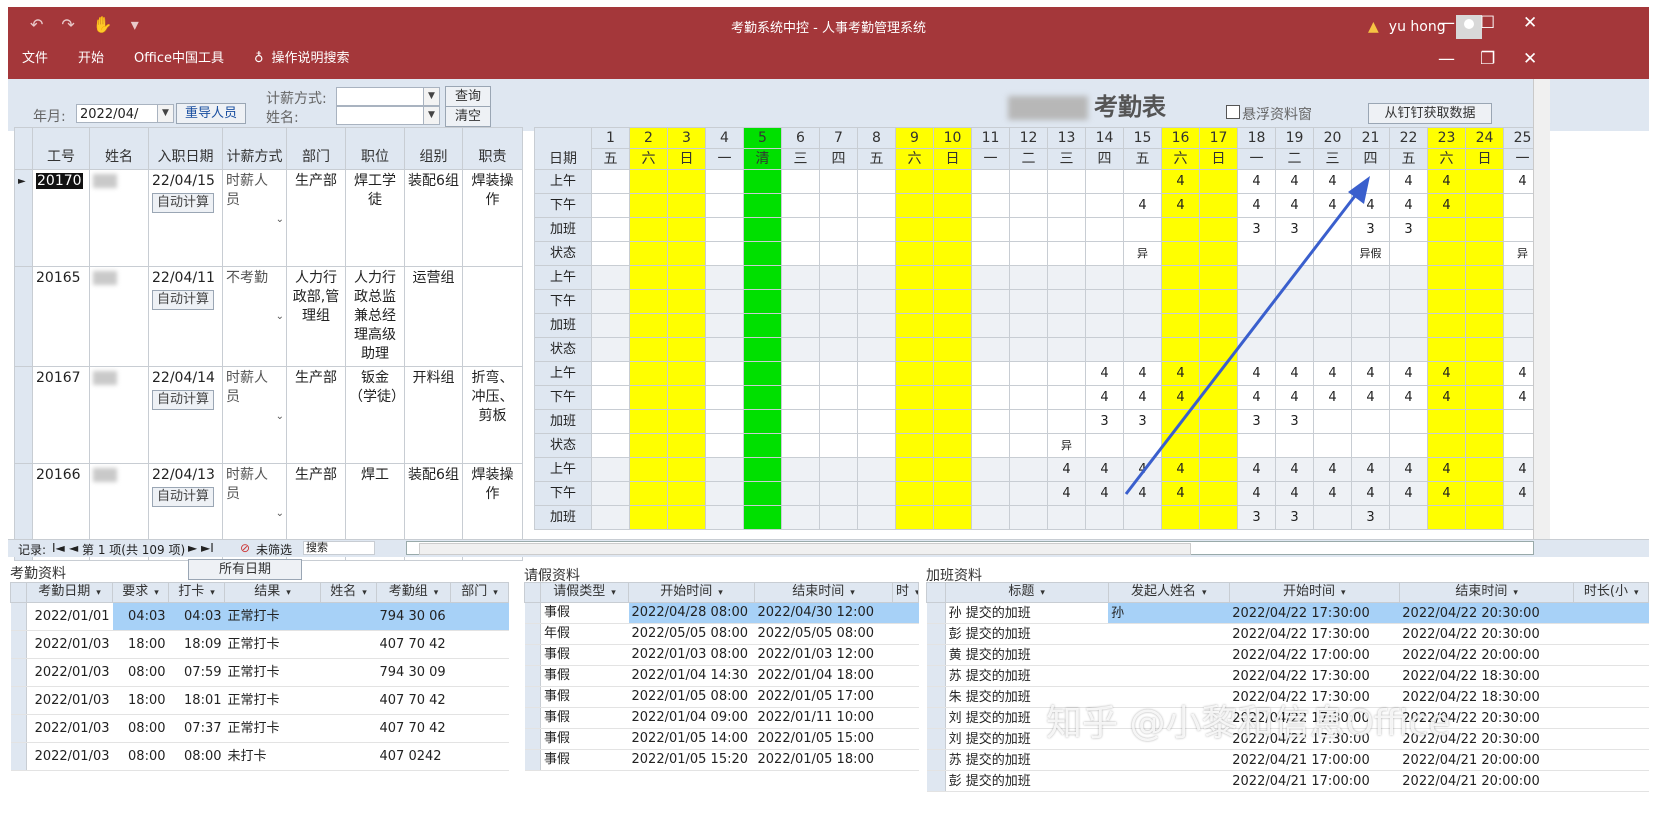  Describe the element at coordinates (280, 513) in the screenshot. I see `pay-dropdown-icon: ⌄` at that location.